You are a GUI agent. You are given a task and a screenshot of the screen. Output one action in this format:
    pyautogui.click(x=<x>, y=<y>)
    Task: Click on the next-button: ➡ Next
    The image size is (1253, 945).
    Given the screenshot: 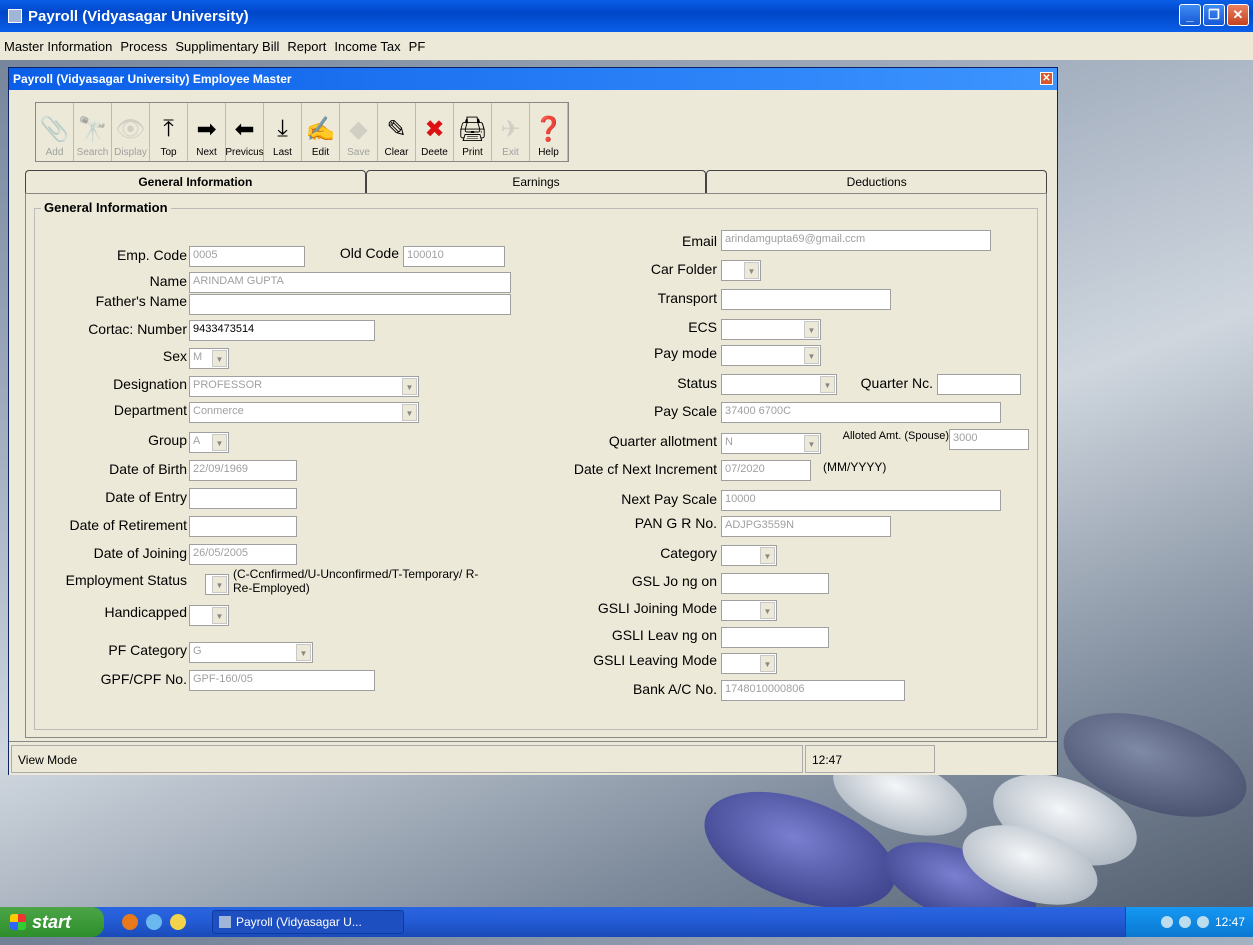 What is the action you would take?
    pyautogui.click(x=207, y=132)
    